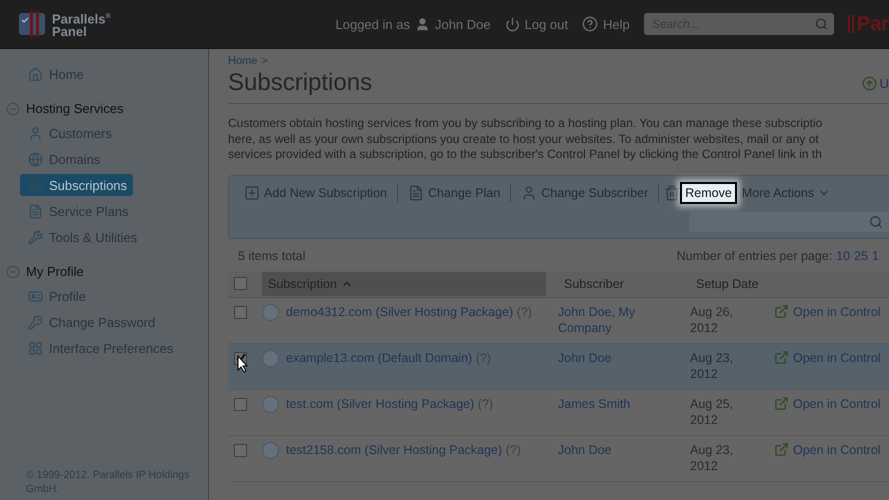 The height and width of the screenshot is (500, 889). I want to click on globe-icon, so click(35, 159).